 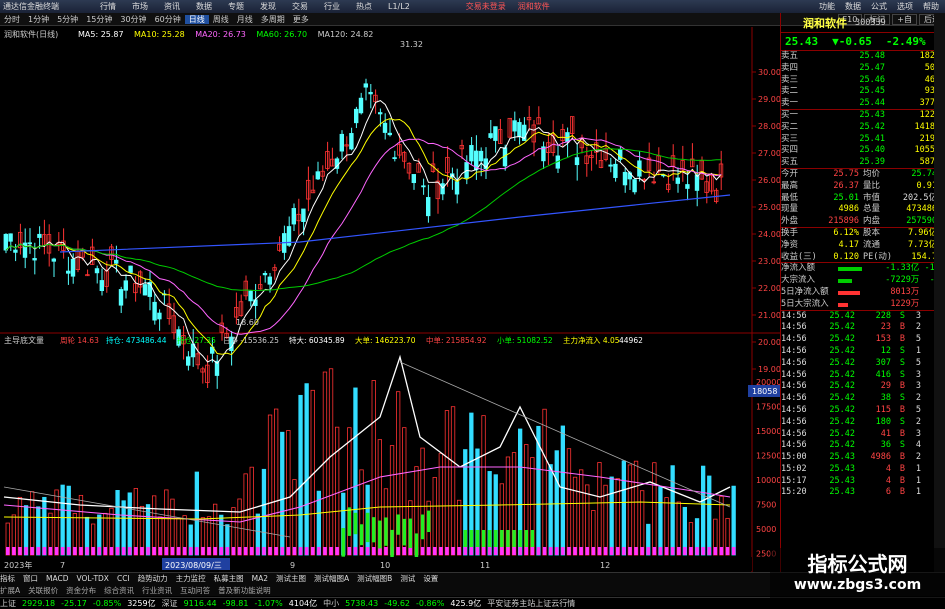 I want to click on watermark-url: www.zbgs3.com, so click(x=857, y=585).